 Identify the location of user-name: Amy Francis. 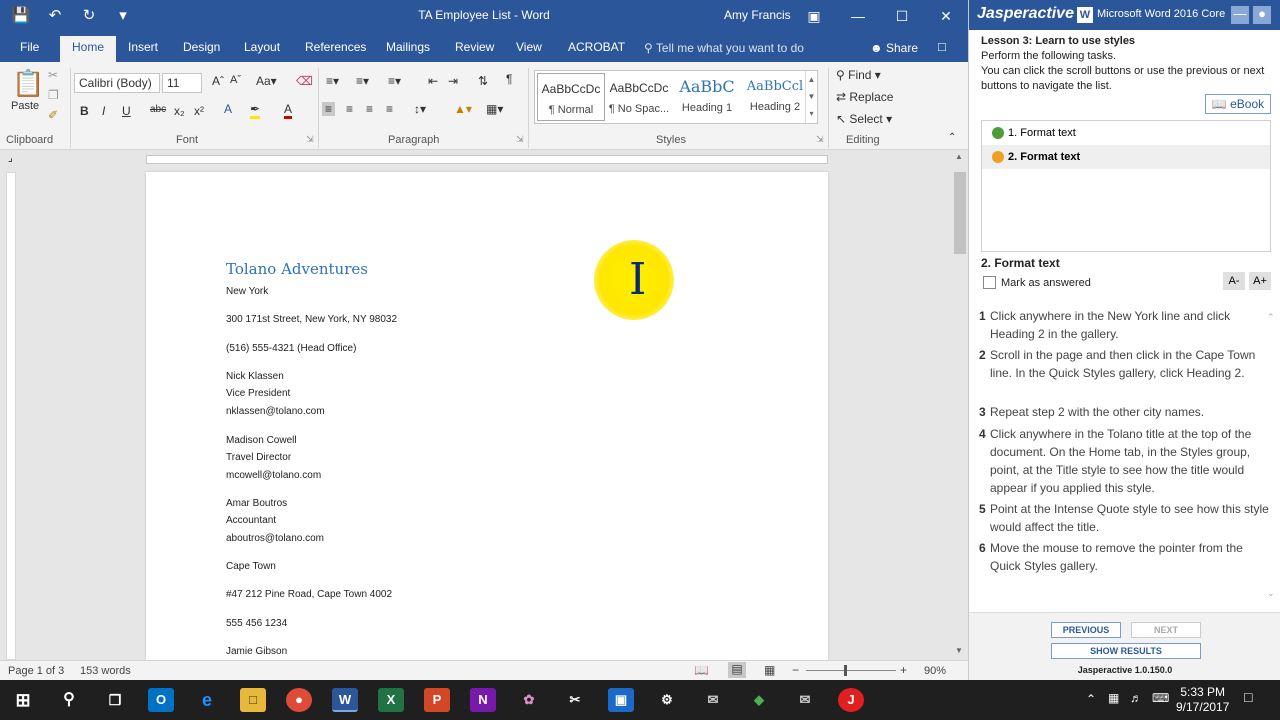
(757, 15).